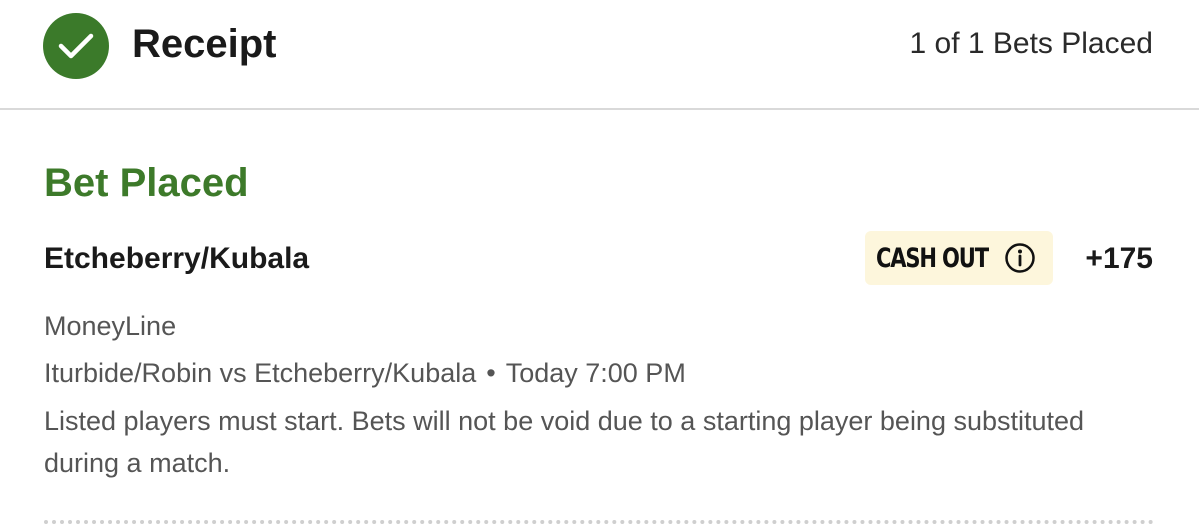  I want to click on cash-out-button: CASH OUT, so click(959, 258).